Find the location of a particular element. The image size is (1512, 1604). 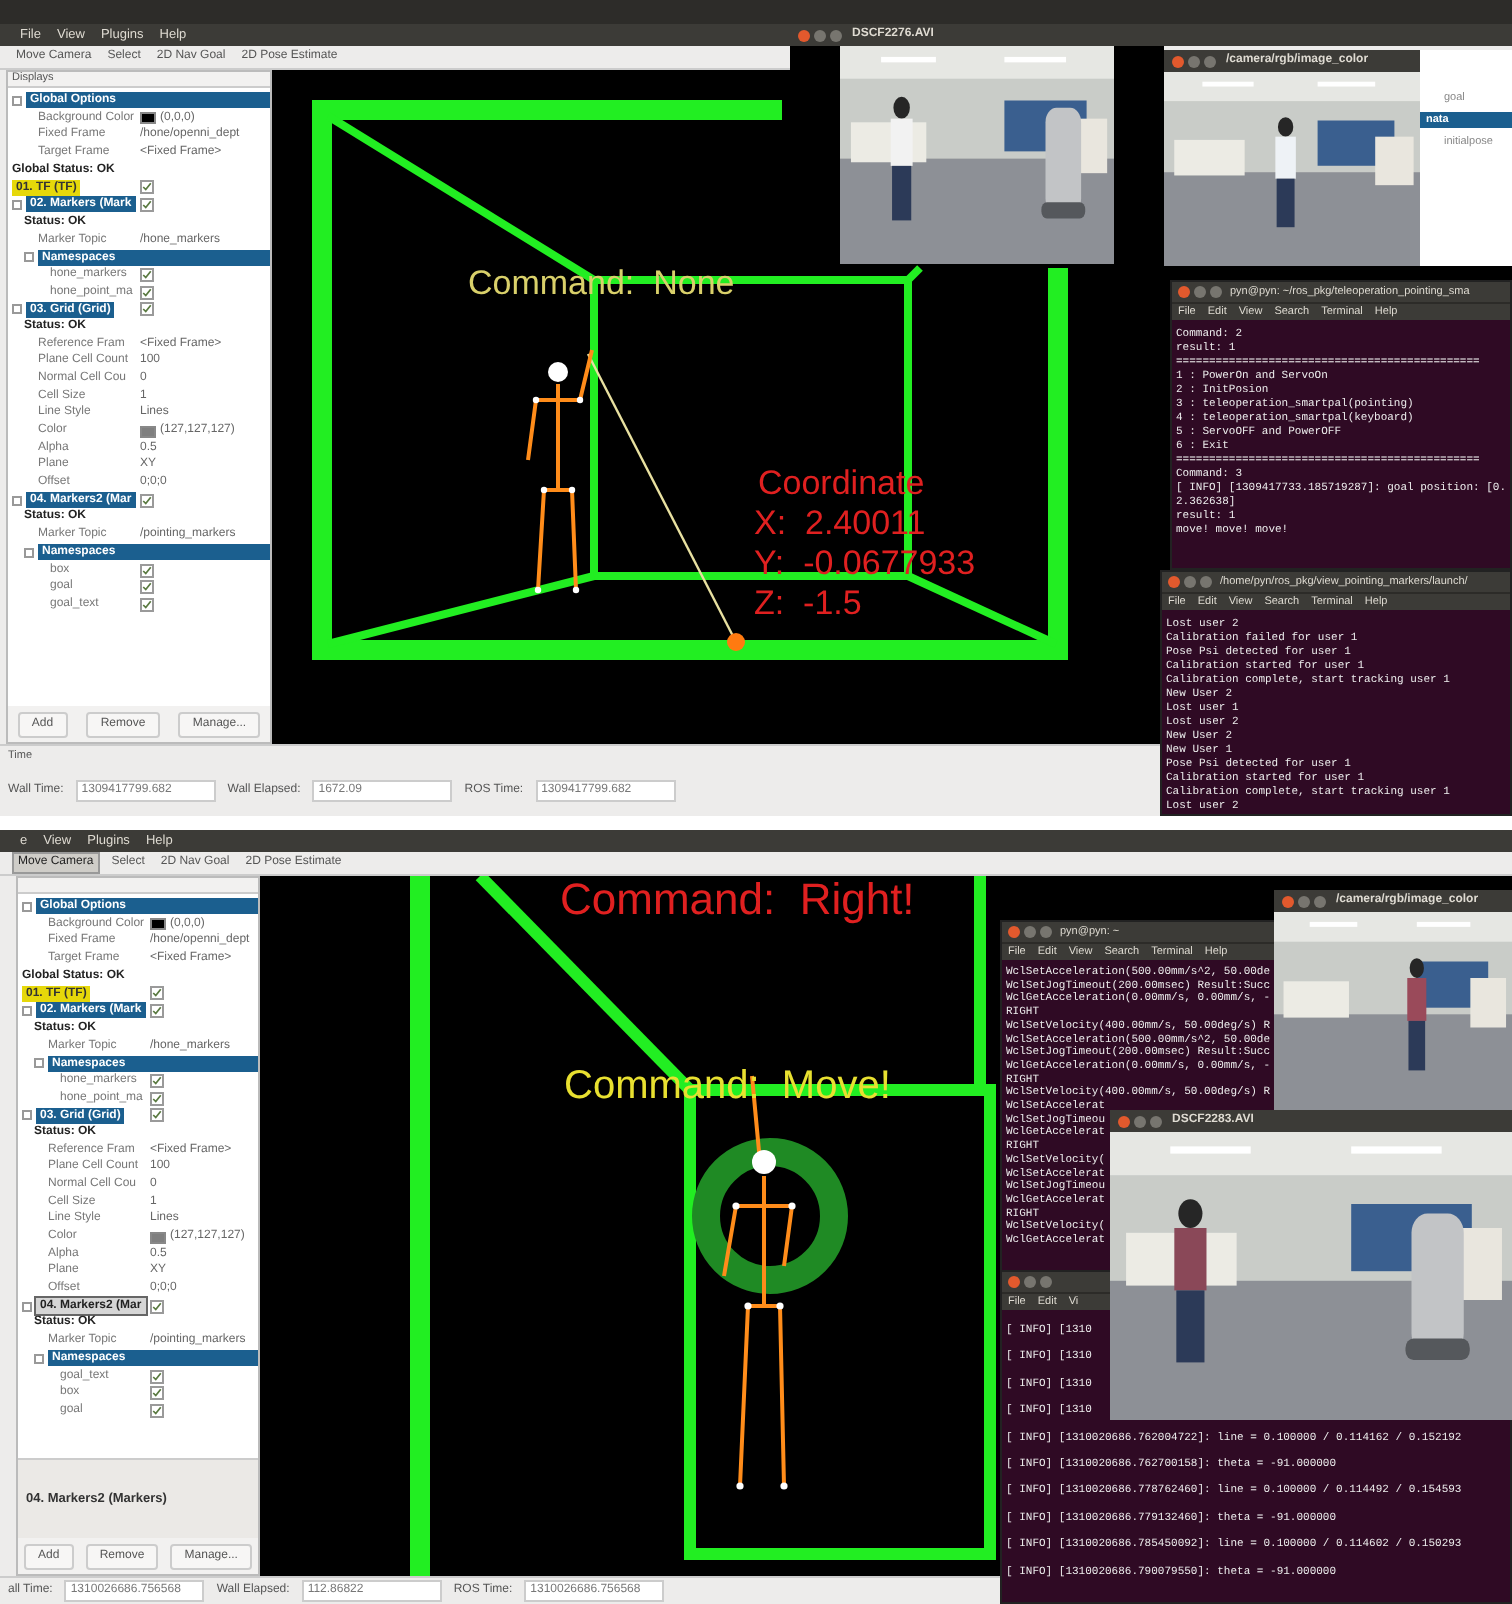

overlay-text: Command: Right! is located at coordinates (737, 900).